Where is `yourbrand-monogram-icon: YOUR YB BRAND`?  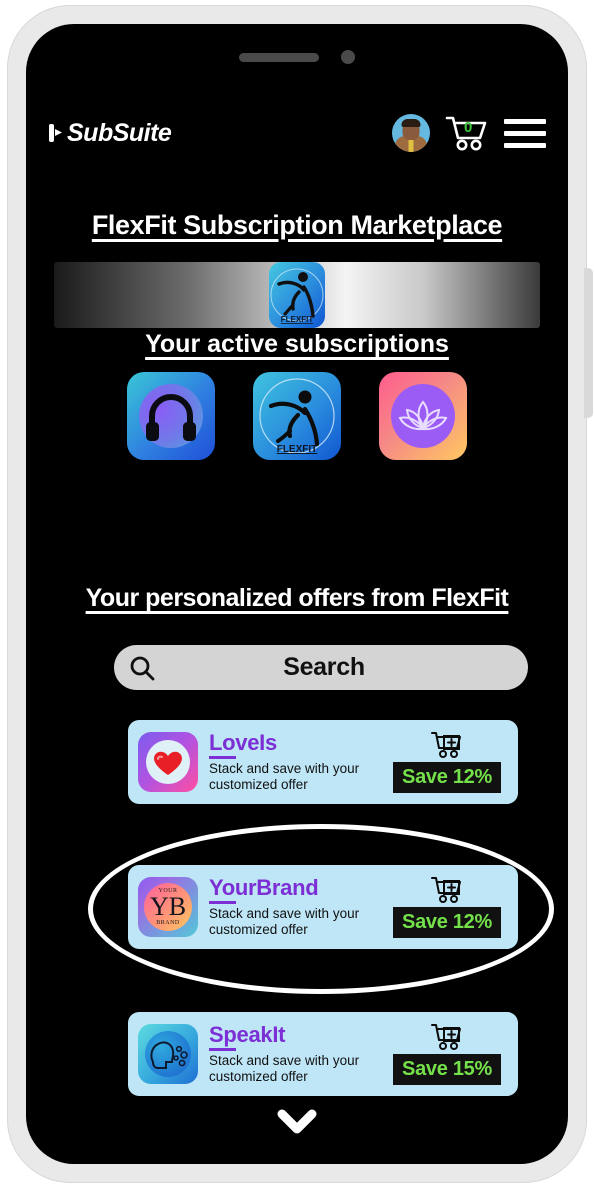
yourbrand-monogram-icon: YOUR YB BRAND is located at coordinates (168, 907).